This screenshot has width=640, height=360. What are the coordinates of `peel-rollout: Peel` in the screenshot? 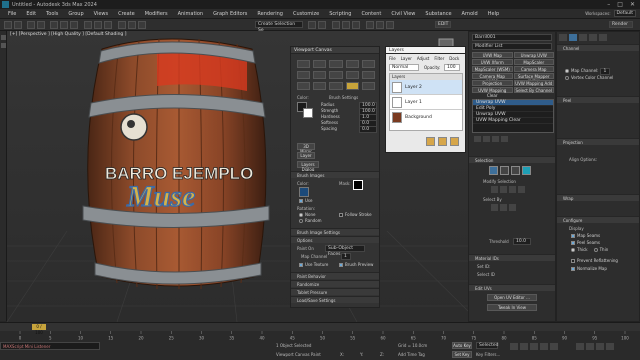 It's located at (598, 99).